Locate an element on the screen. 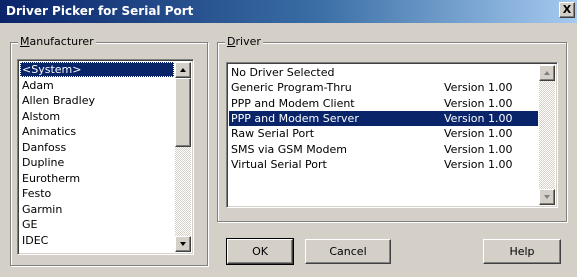 The width and height of the screenshot is (577, 277). driver-item-name: No Driver Selected is located at coordinates (283, 72).